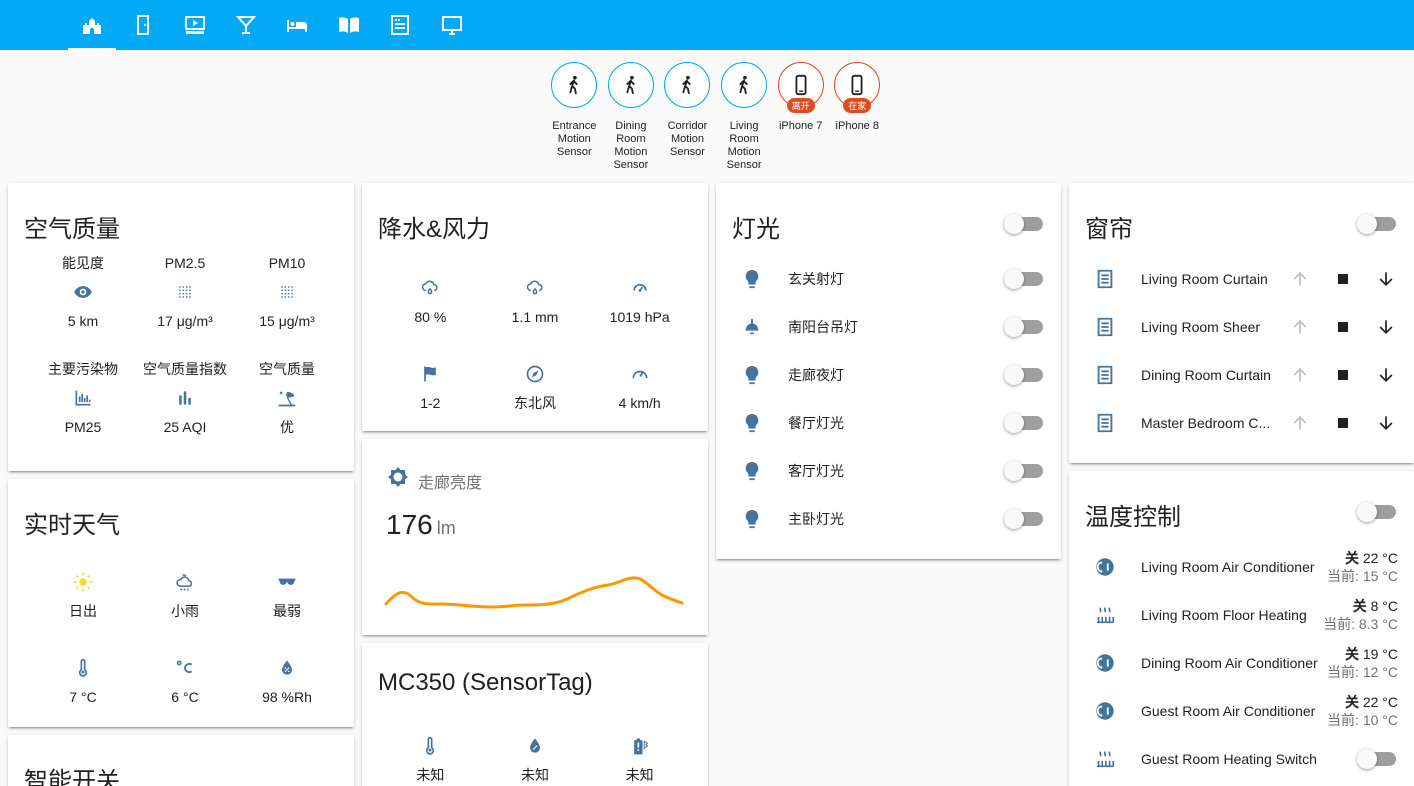  Describe the element at coordinates (888, 519) in the screenshot. I see `light-row: 主卧灯光` at that location.